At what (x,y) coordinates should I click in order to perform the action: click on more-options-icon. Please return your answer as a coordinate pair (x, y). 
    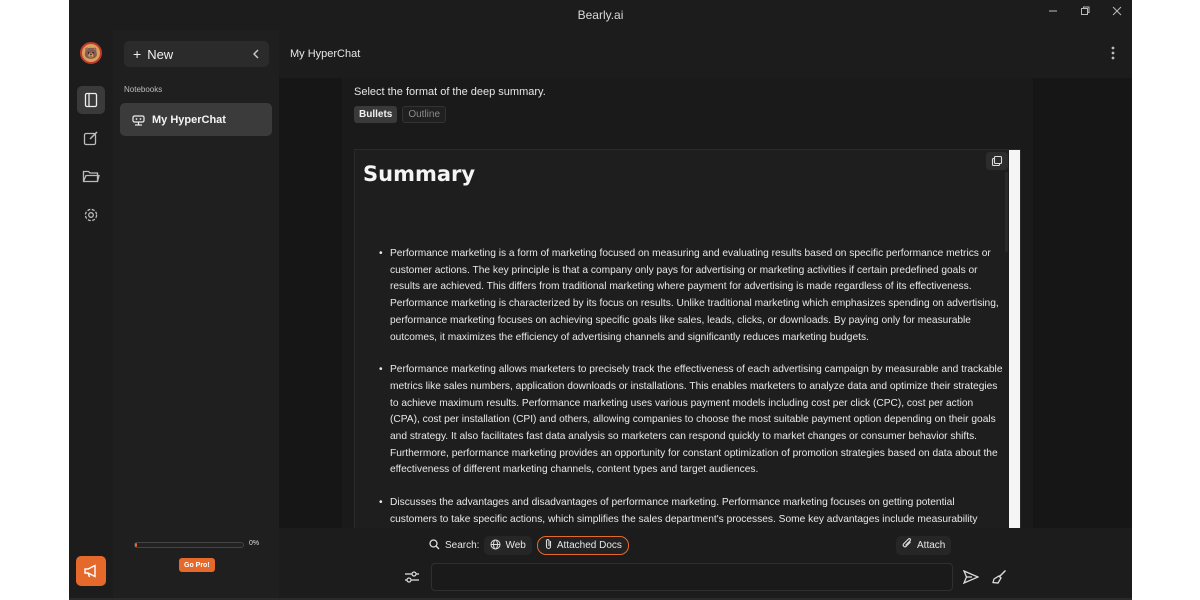
    Looking at the image, I should click on (1113, 53).